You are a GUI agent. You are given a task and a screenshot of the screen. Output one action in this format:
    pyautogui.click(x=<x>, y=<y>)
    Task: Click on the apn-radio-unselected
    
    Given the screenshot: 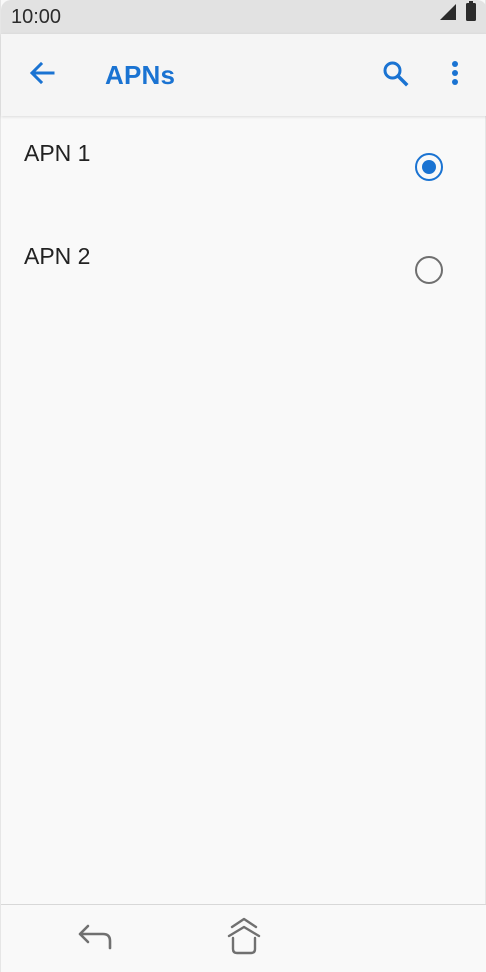 What is the action you would take?
    pyautogui.click(x=429, y=270)
    